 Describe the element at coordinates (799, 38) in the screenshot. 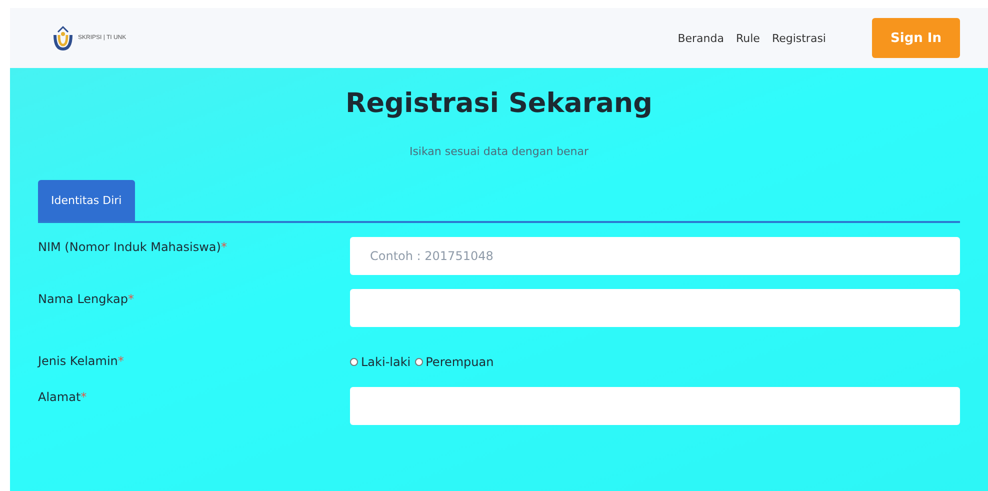

I see `nav-link: Registrasi` at that location.